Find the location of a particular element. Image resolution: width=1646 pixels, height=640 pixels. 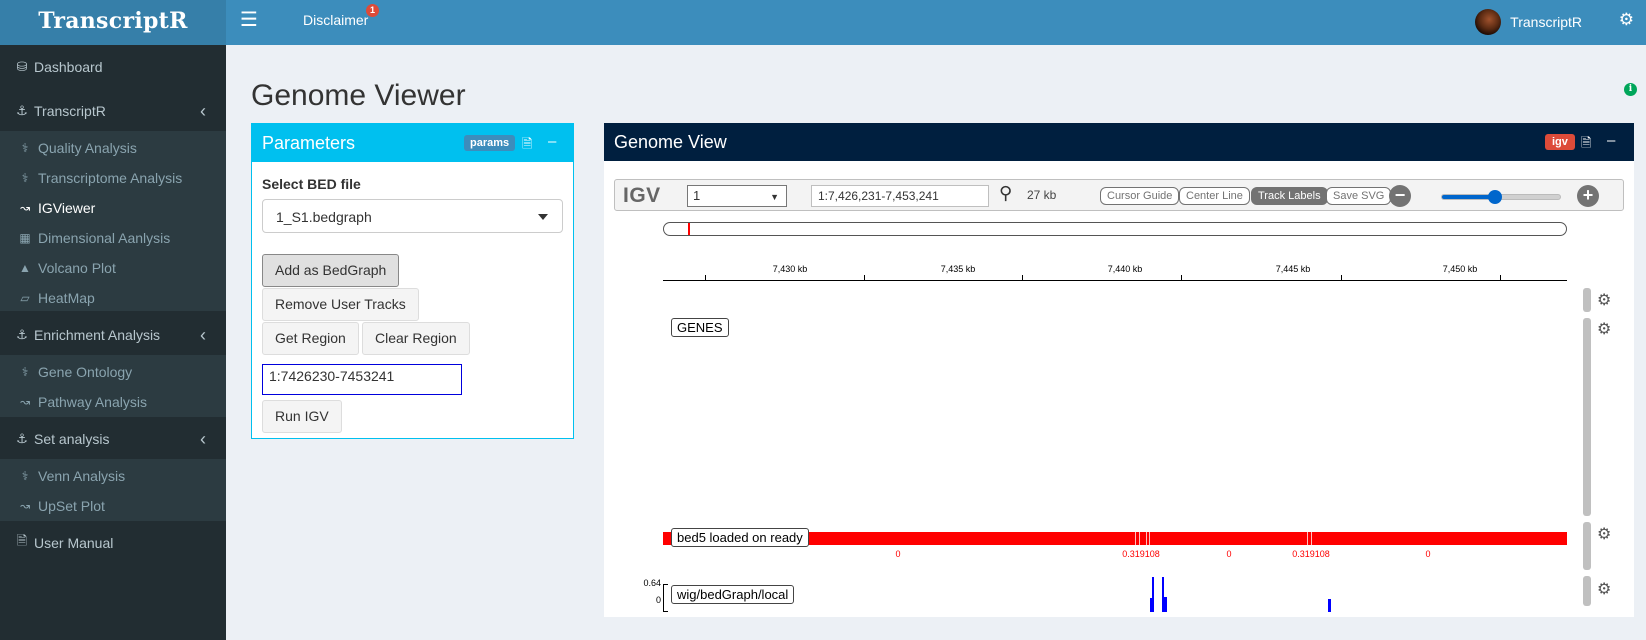

ideogram-current-region is located at coordinates (689, 229).